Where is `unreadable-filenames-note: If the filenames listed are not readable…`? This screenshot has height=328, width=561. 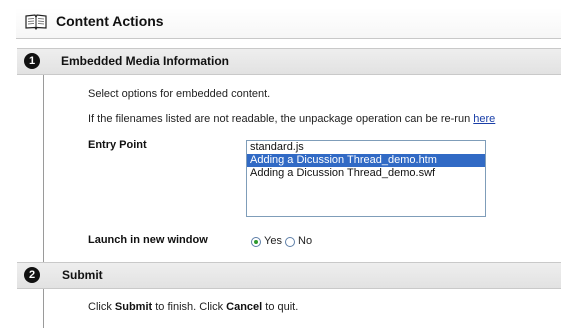
unreadable-filenames-note: If the filenames listed are not readable… is located at coordinates (291, 119).